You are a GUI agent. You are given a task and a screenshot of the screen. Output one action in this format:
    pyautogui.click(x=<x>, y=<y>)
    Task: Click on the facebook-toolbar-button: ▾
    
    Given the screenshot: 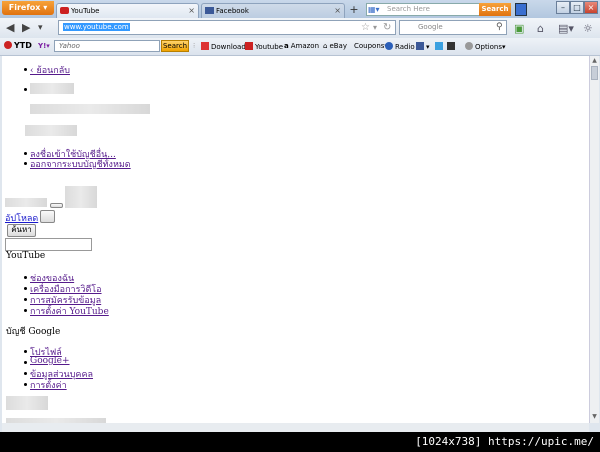 What is the action you would take?
    pyautogui.click(x=423, y=46)
    